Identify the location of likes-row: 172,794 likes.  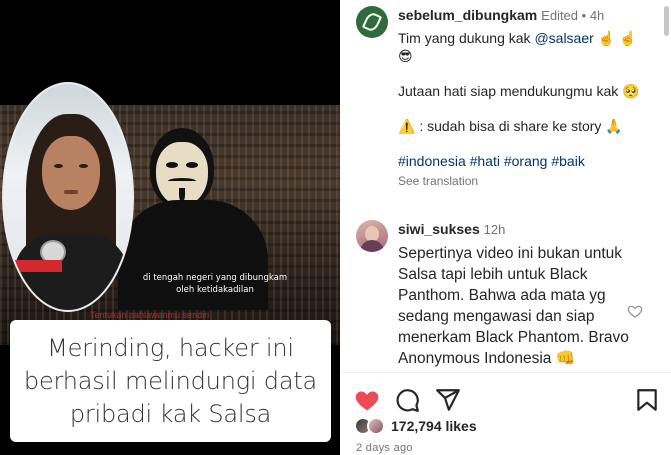
(415, 426).